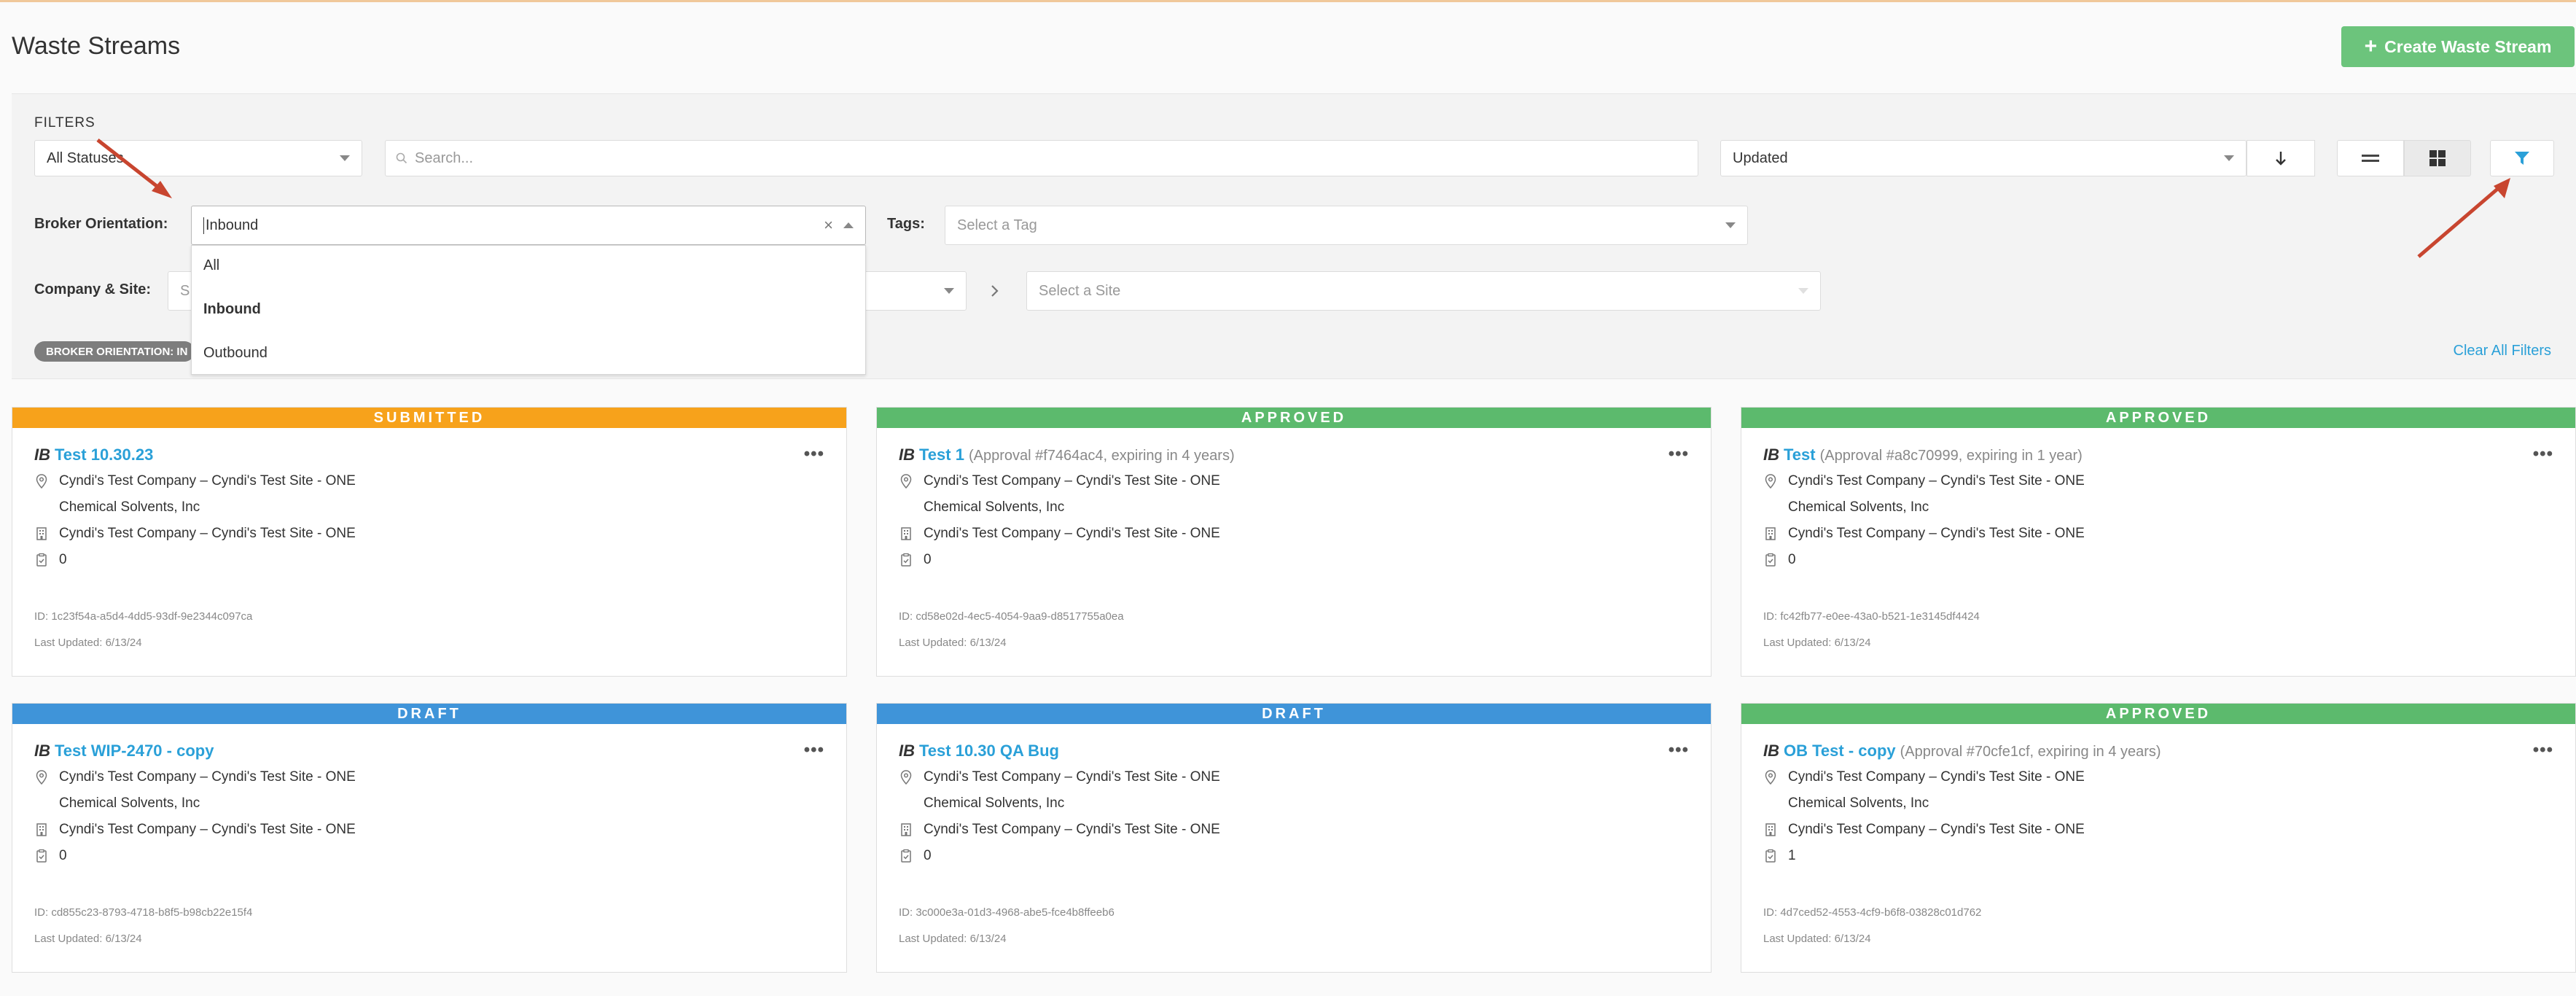 Image resolution: width=2576 pixels, height=996 pixels. I want to click on list-view-button, so click(2370, 158).